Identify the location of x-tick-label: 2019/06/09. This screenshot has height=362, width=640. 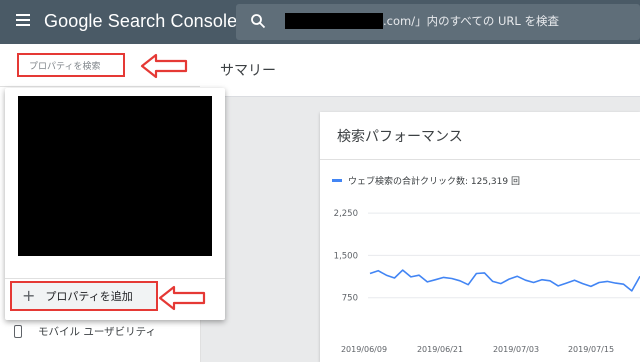
(364, 349).